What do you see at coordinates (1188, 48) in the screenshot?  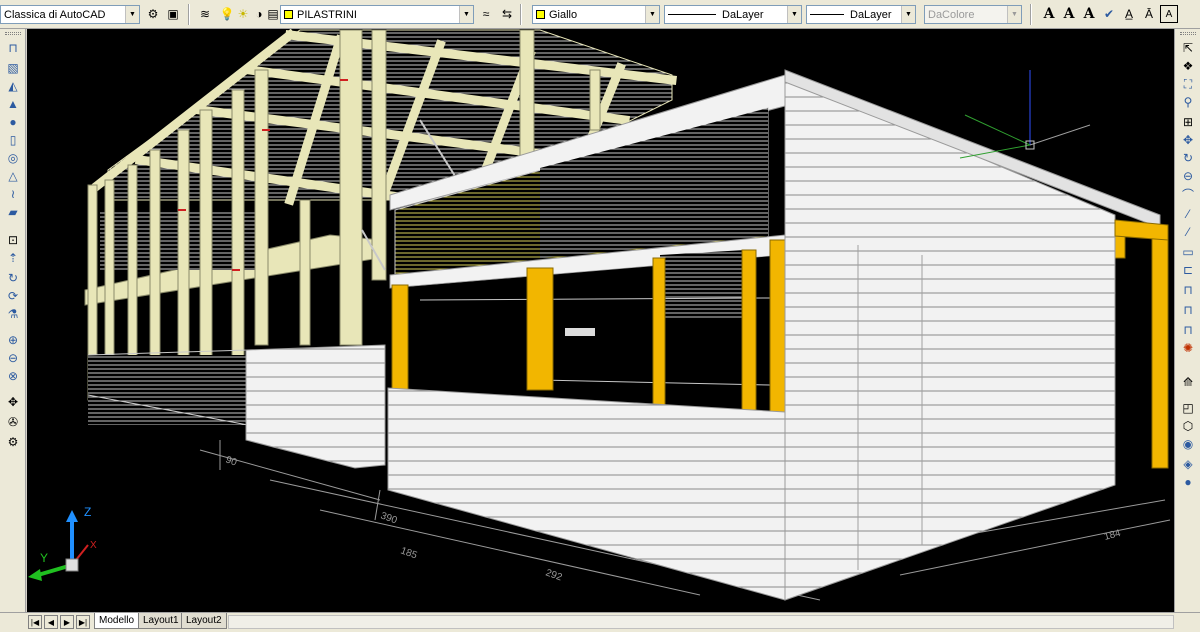 I see `pan-realtime-icon: ⇱` at bounding box center [1188, 48].